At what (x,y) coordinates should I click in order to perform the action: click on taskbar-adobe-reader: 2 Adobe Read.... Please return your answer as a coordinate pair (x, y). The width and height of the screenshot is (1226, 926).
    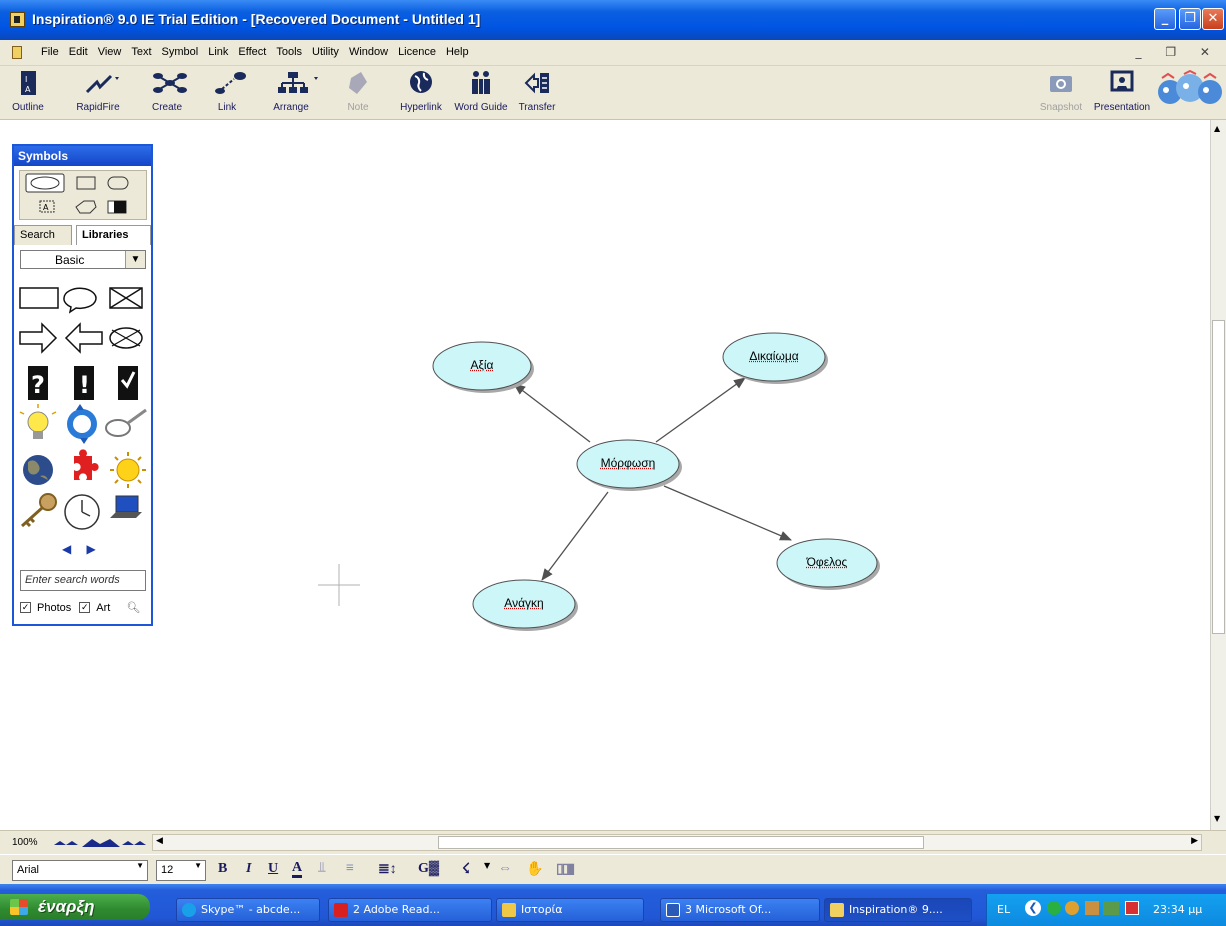
    Looking at the image, I should click on (410, 910).